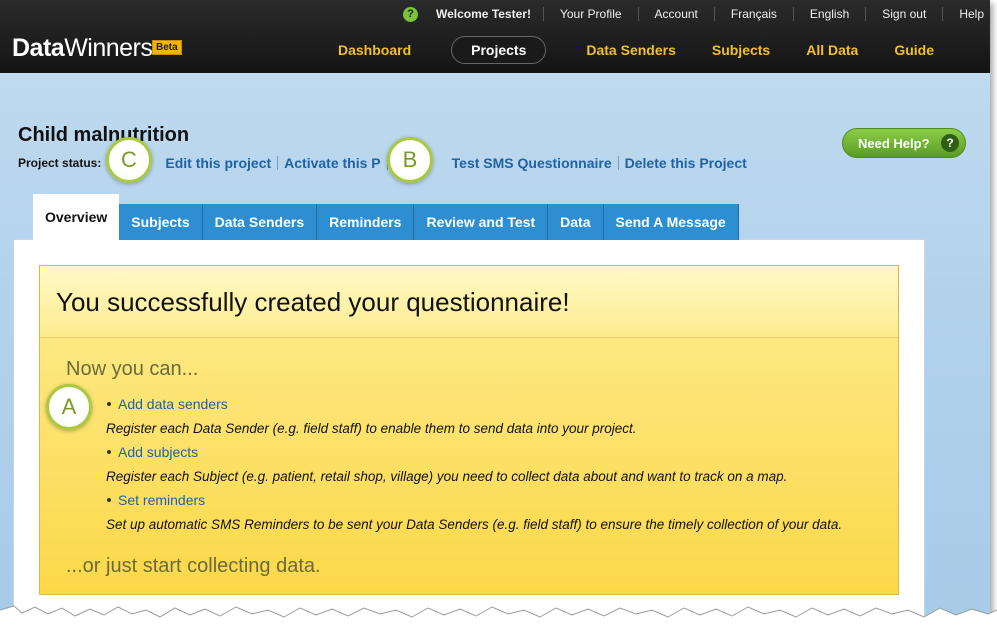 Image resolution: width=997 pixels, height=643 pixels. I want to click on annotation-a-marker: A, so click(69, 407).